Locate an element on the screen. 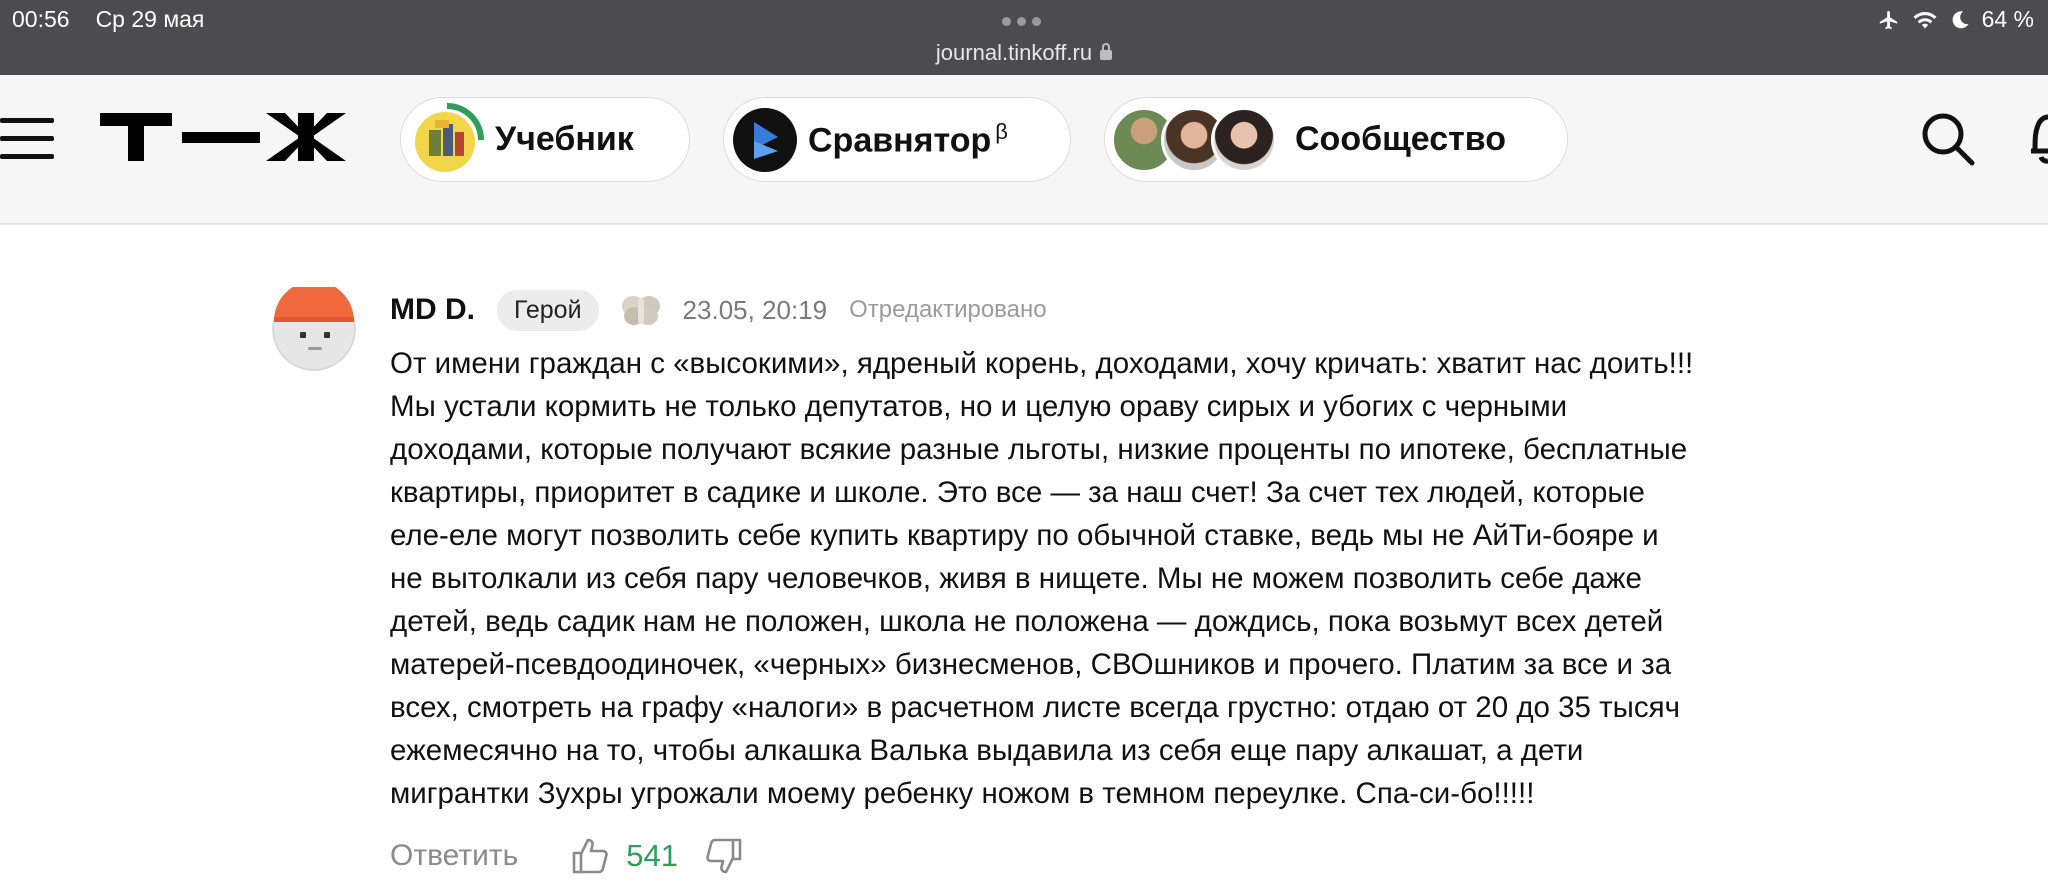  beta-mark: β is located at coordinates (1001, 131).